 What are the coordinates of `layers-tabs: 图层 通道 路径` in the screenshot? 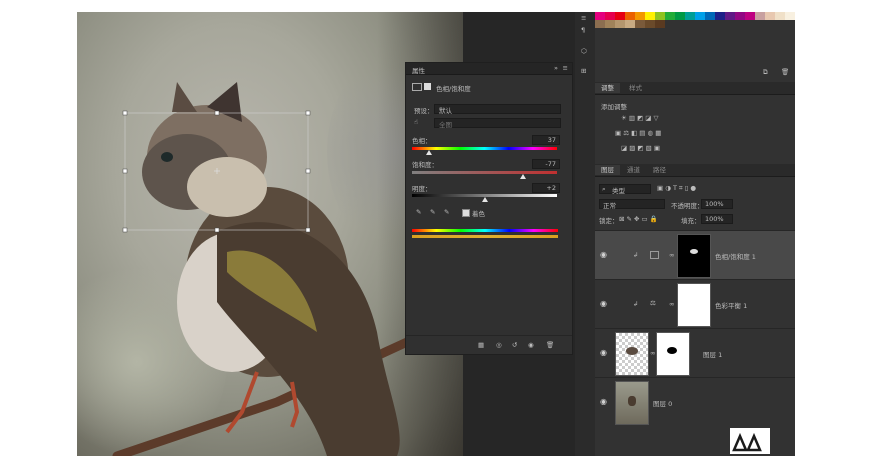 It's located at (695, 170).